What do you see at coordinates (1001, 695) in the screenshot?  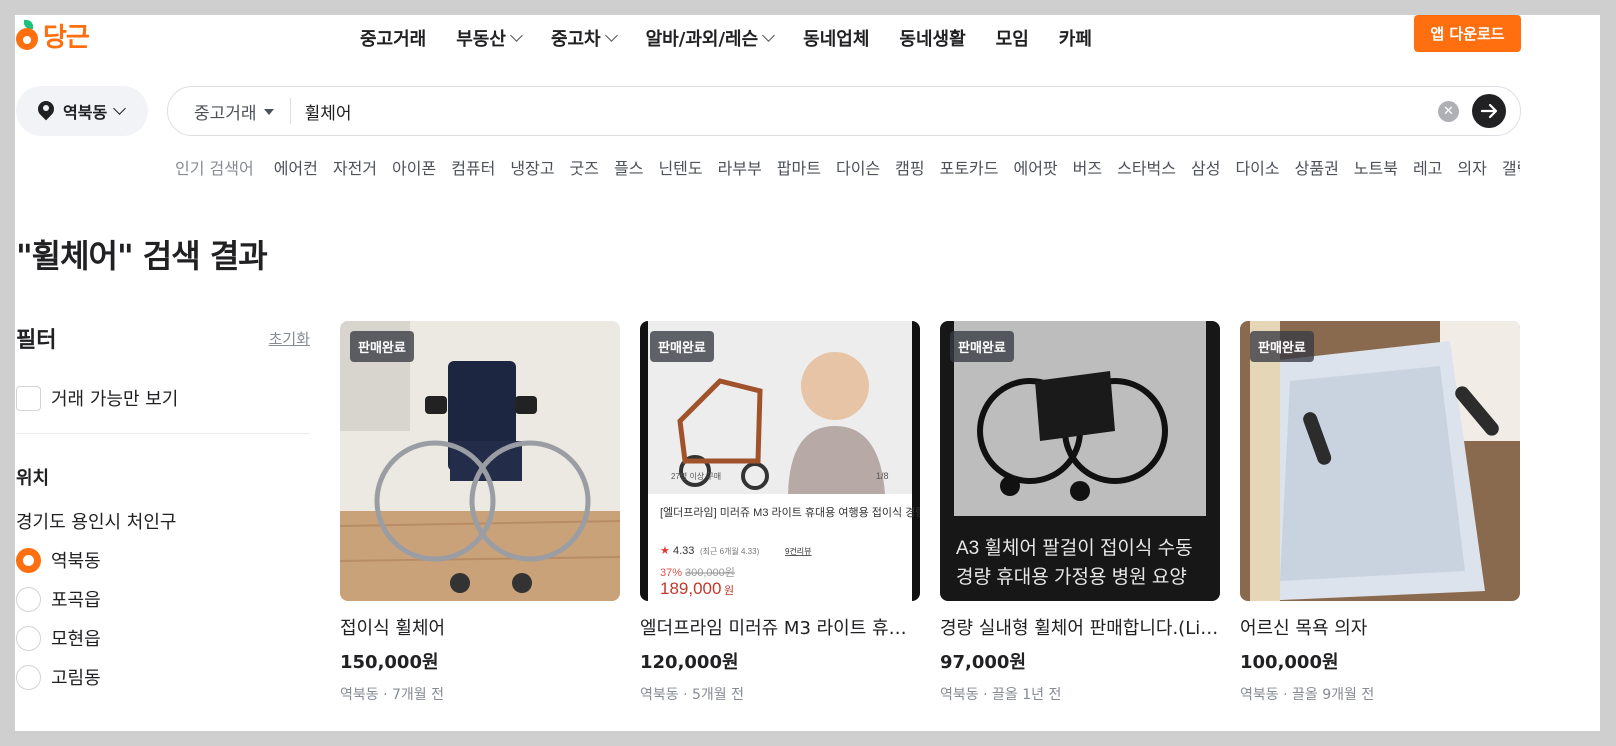 I see `product-meta: 역북동 · 끌올 1년 전` at bounding box center [1001, 695].